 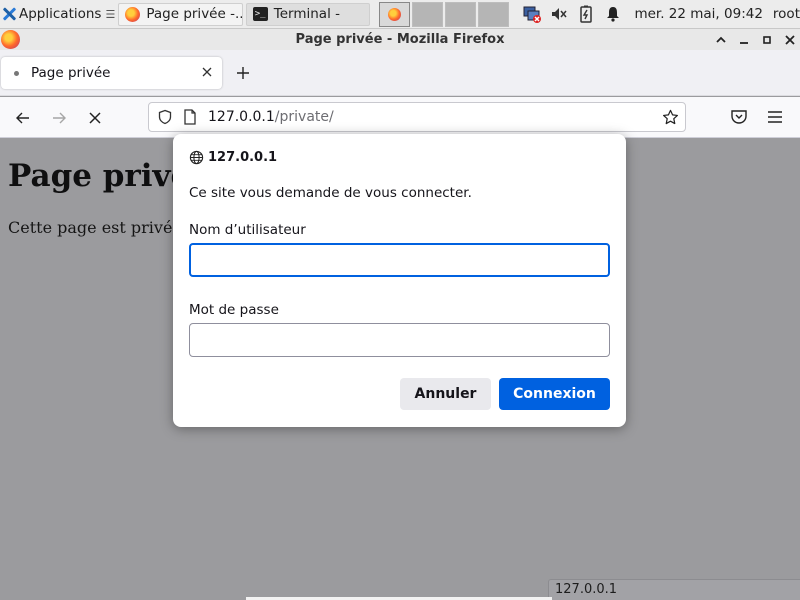 I want to click on tab-strip: Page privée, so click(x=400, y=73).